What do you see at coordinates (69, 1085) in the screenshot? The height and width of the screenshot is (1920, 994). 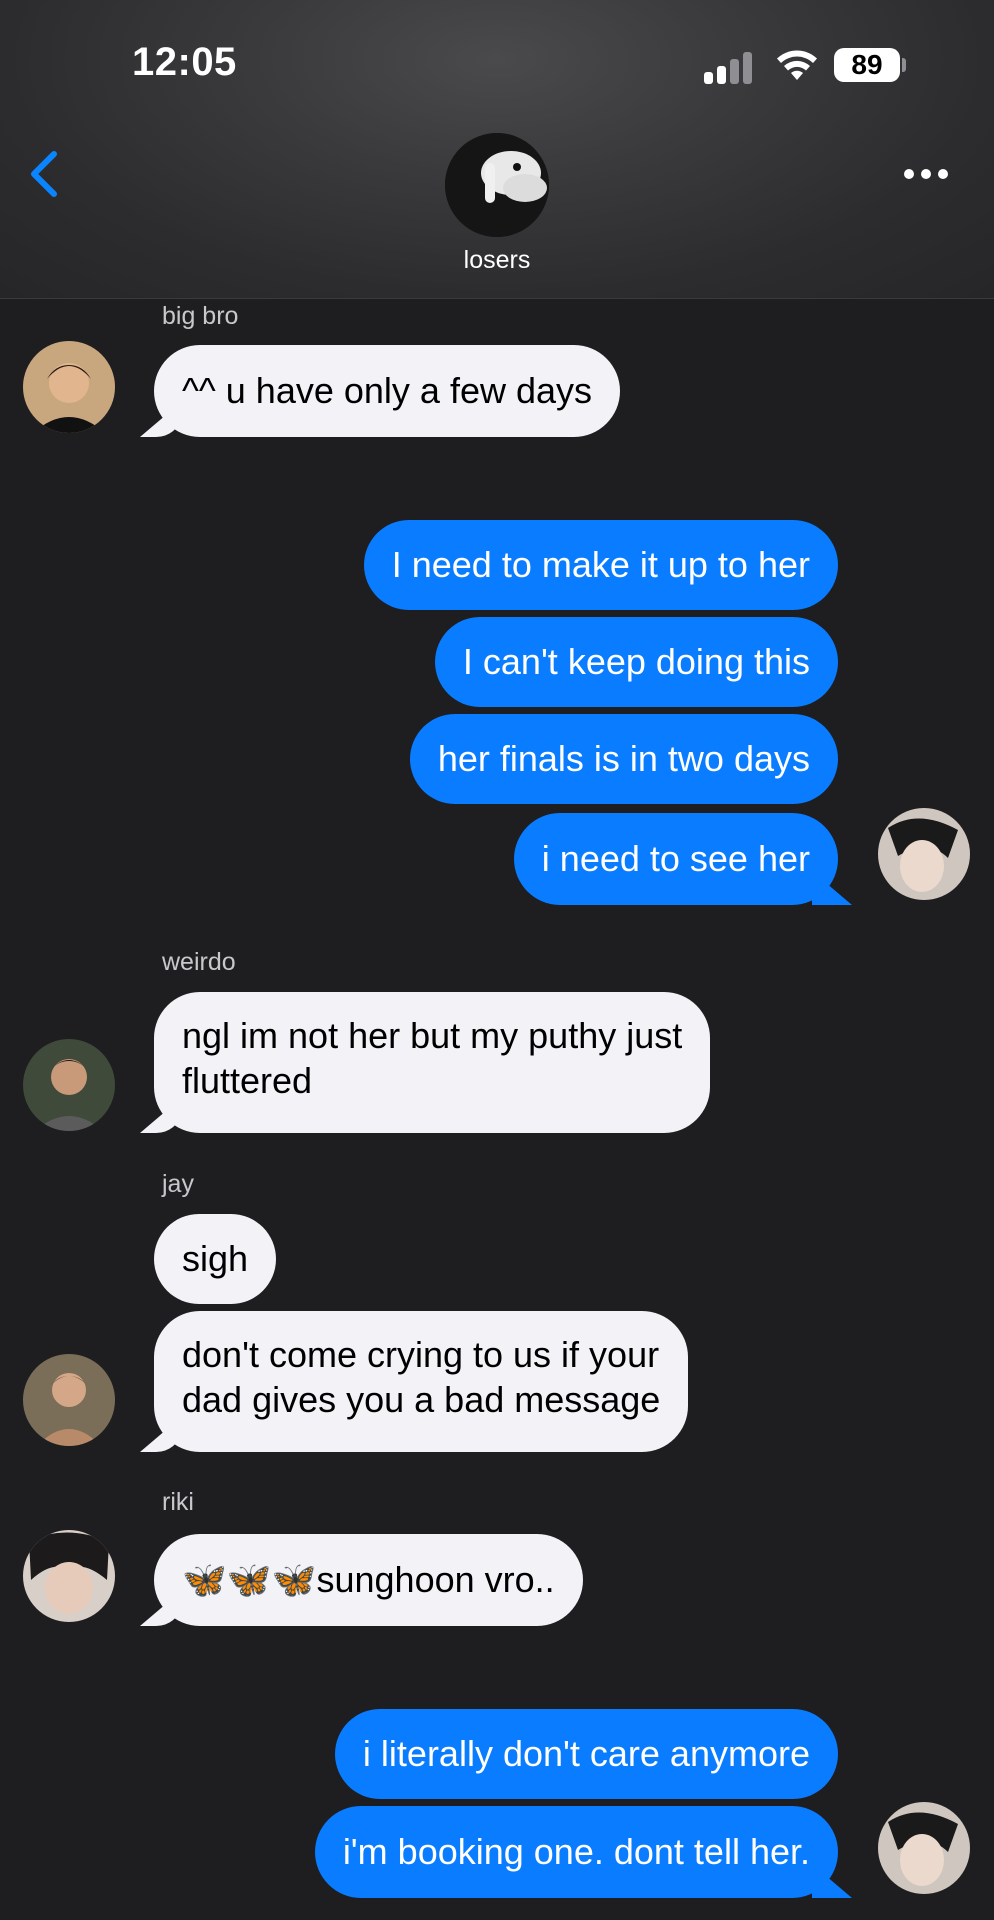 I see `avatar-weirdo` at bounding box center [69, 1085].